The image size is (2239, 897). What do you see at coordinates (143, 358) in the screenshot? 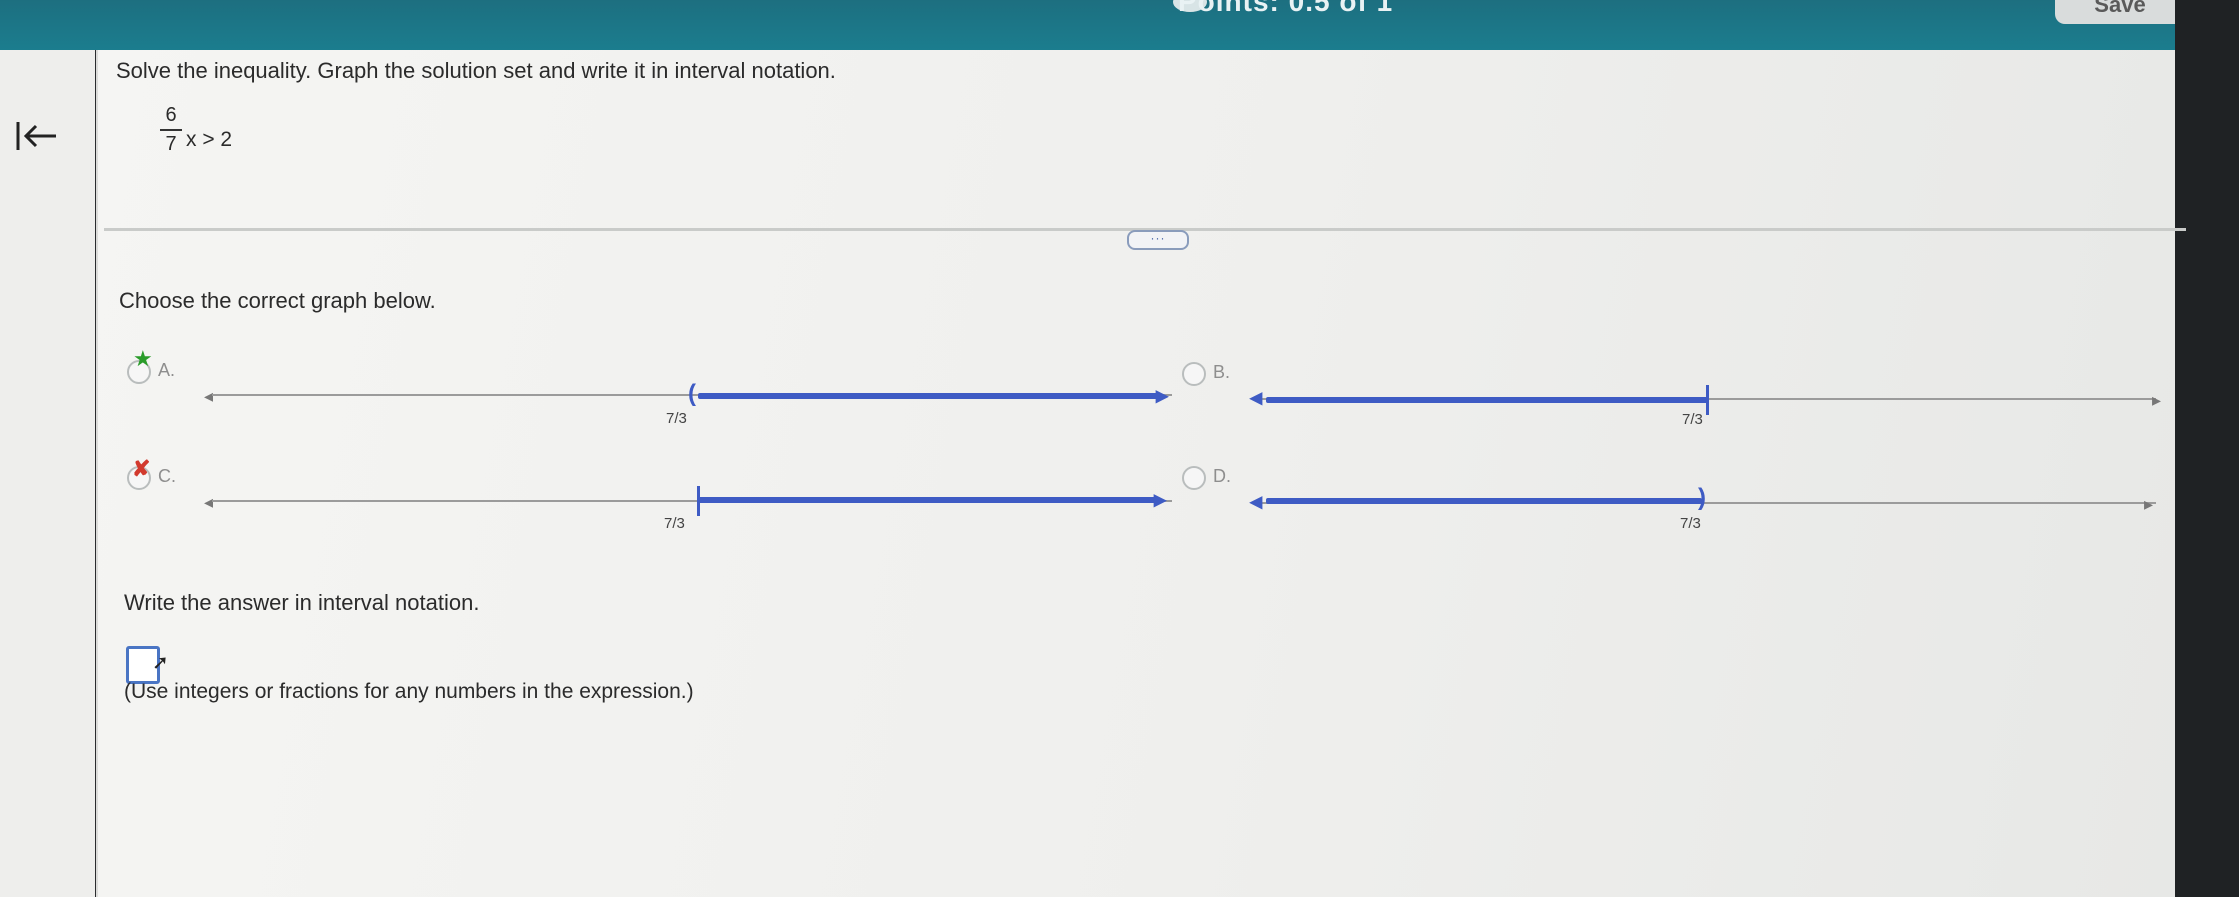
I see `correct-star-icon: ★` at bounding box center [143, 358].